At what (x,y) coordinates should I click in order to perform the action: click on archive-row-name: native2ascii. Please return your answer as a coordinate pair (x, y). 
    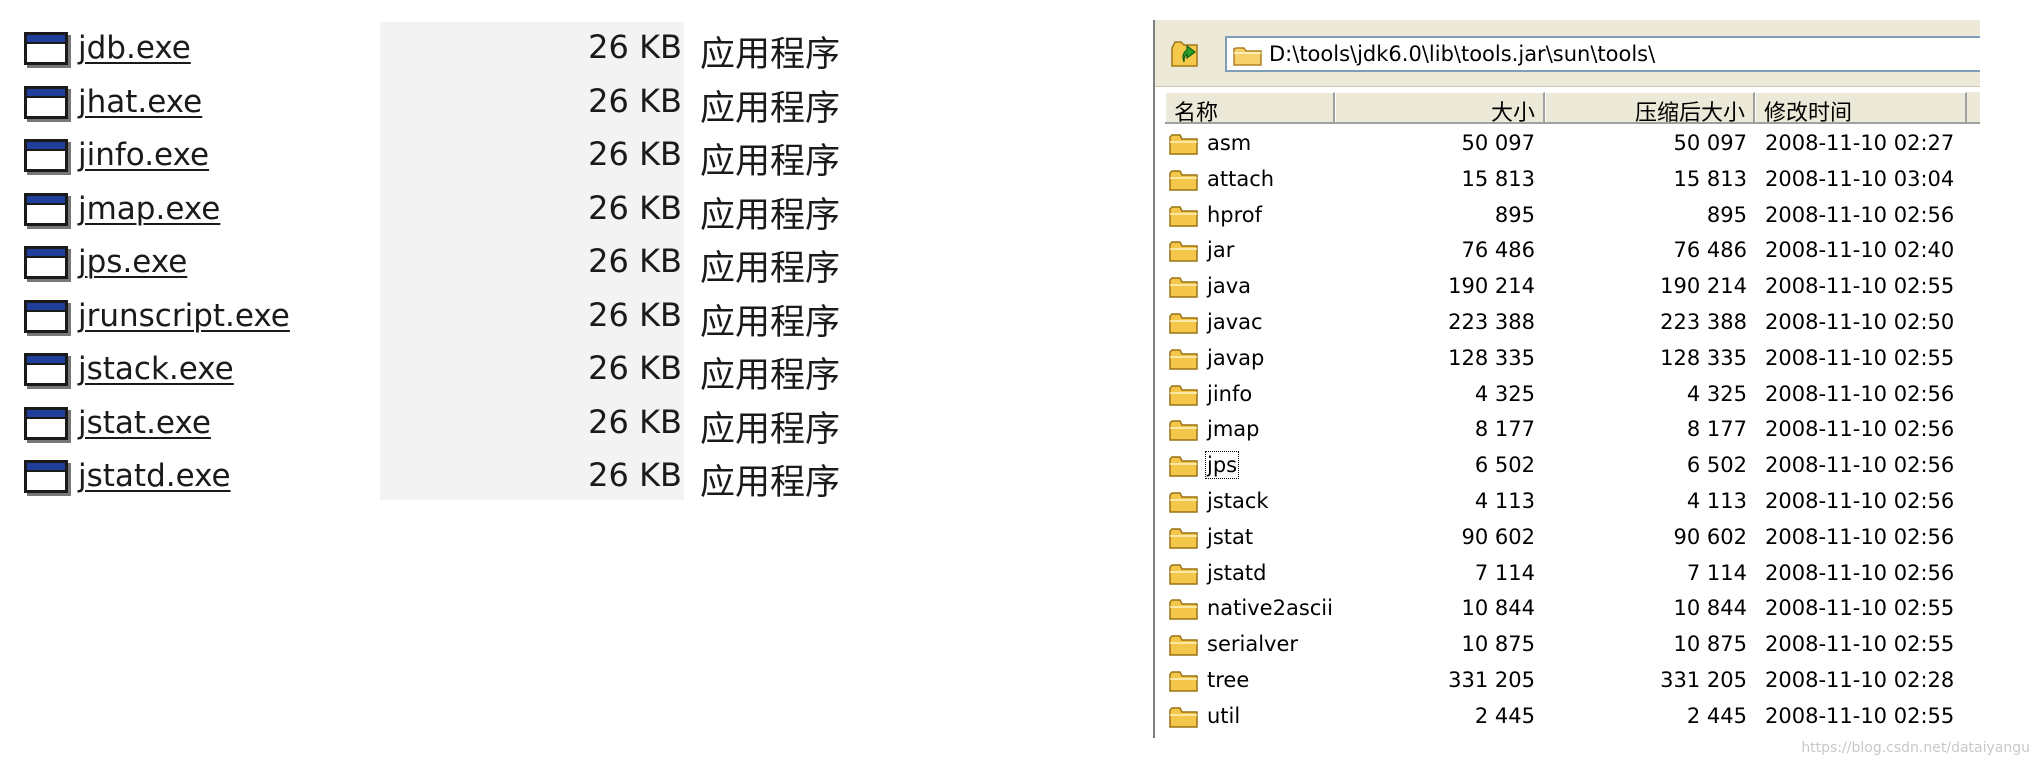
    Looking at the image, I should click on (1270, 608).